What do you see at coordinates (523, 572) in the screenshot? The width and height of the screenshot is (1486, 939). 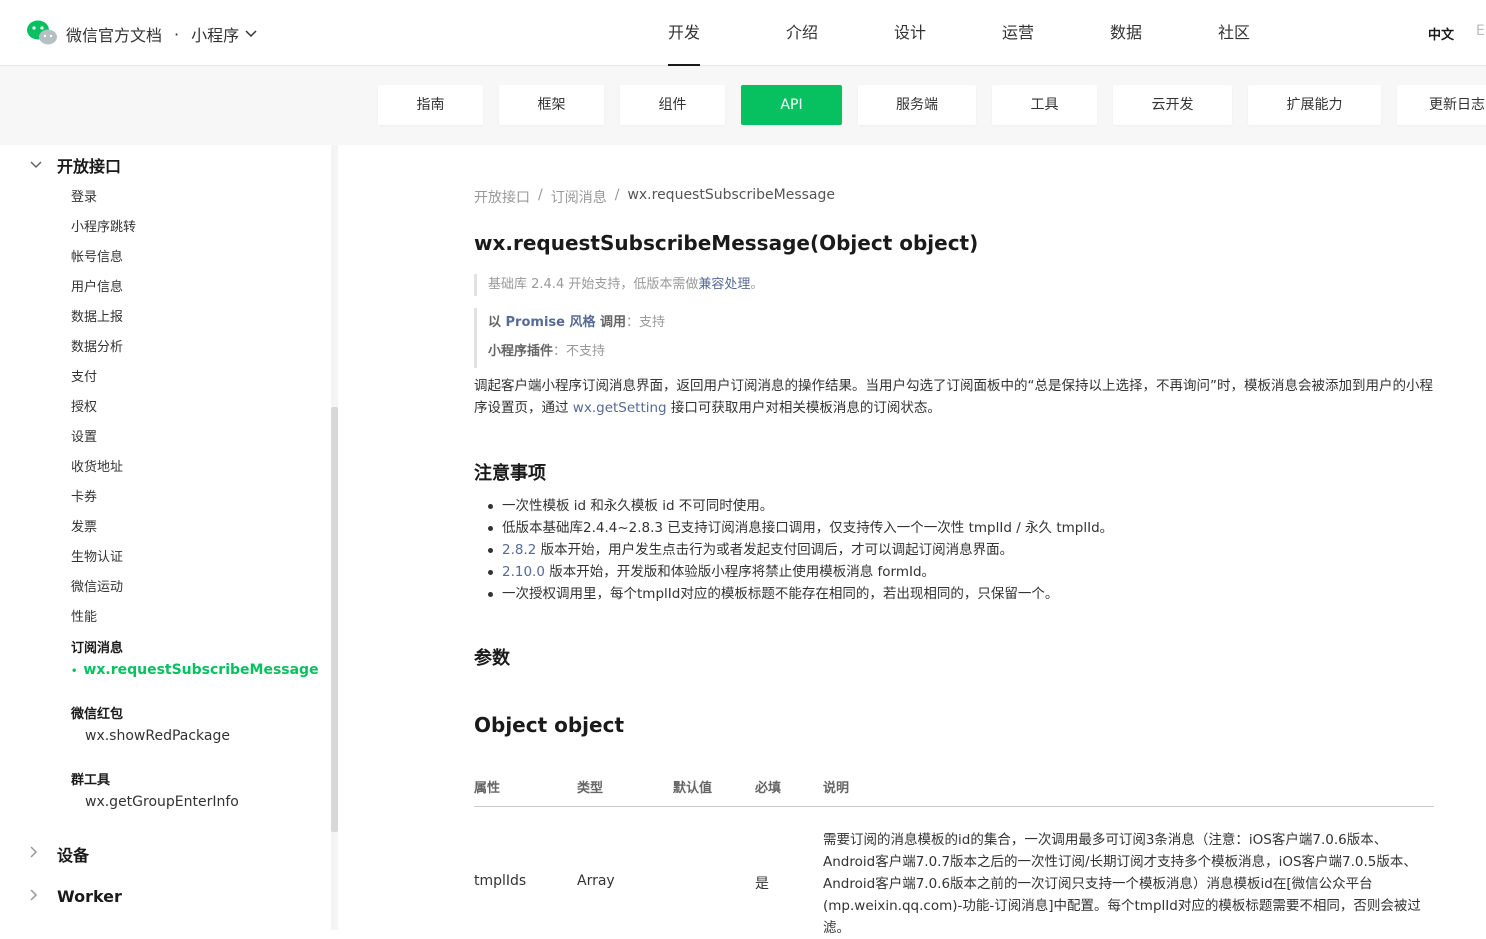 I see `version-link: 2.10.0` at bounding box center [523, 572].